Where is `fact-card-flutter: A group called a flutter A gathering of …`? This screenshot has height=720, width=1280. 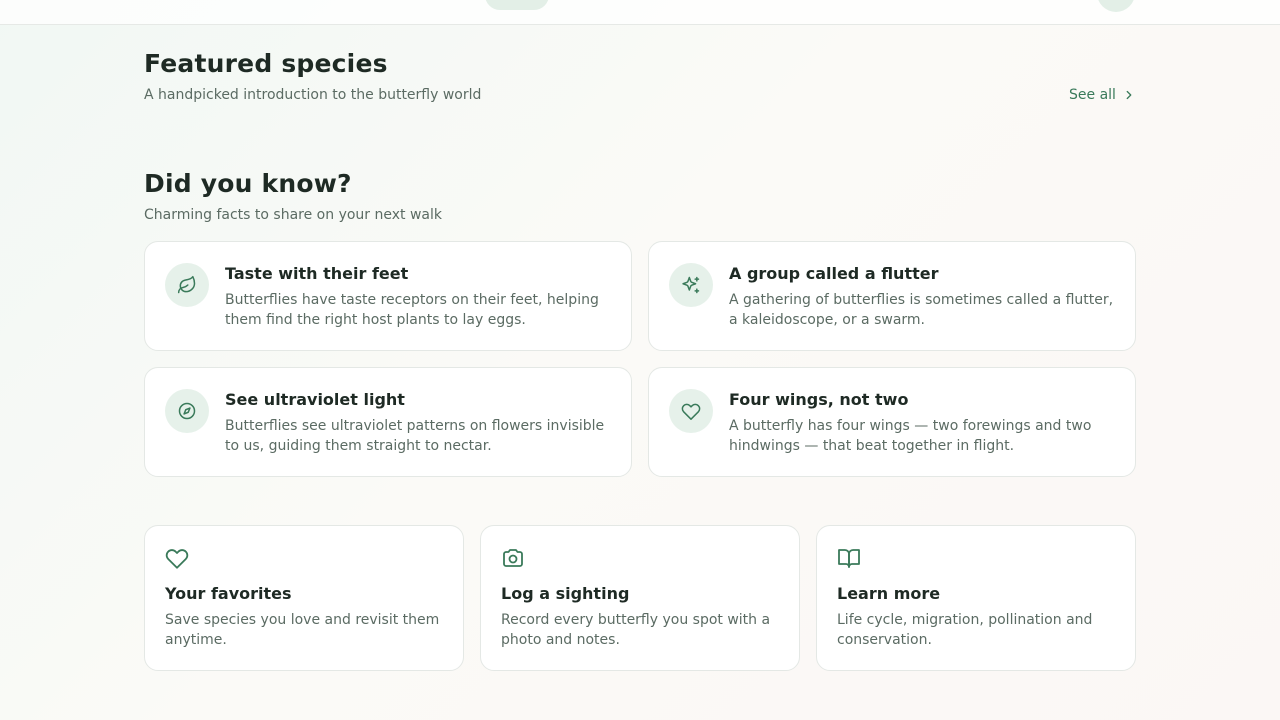
fact-card-flutter: A group called a flutter A gathering of … is located at coordinates (892, 296).